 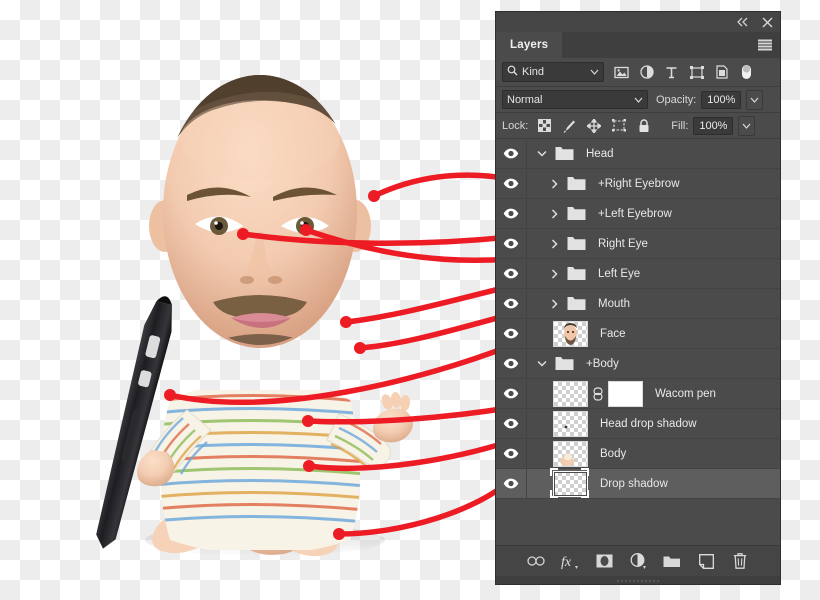 I want to click on filter-kind-select: Kind, so click(x=553, y=72).